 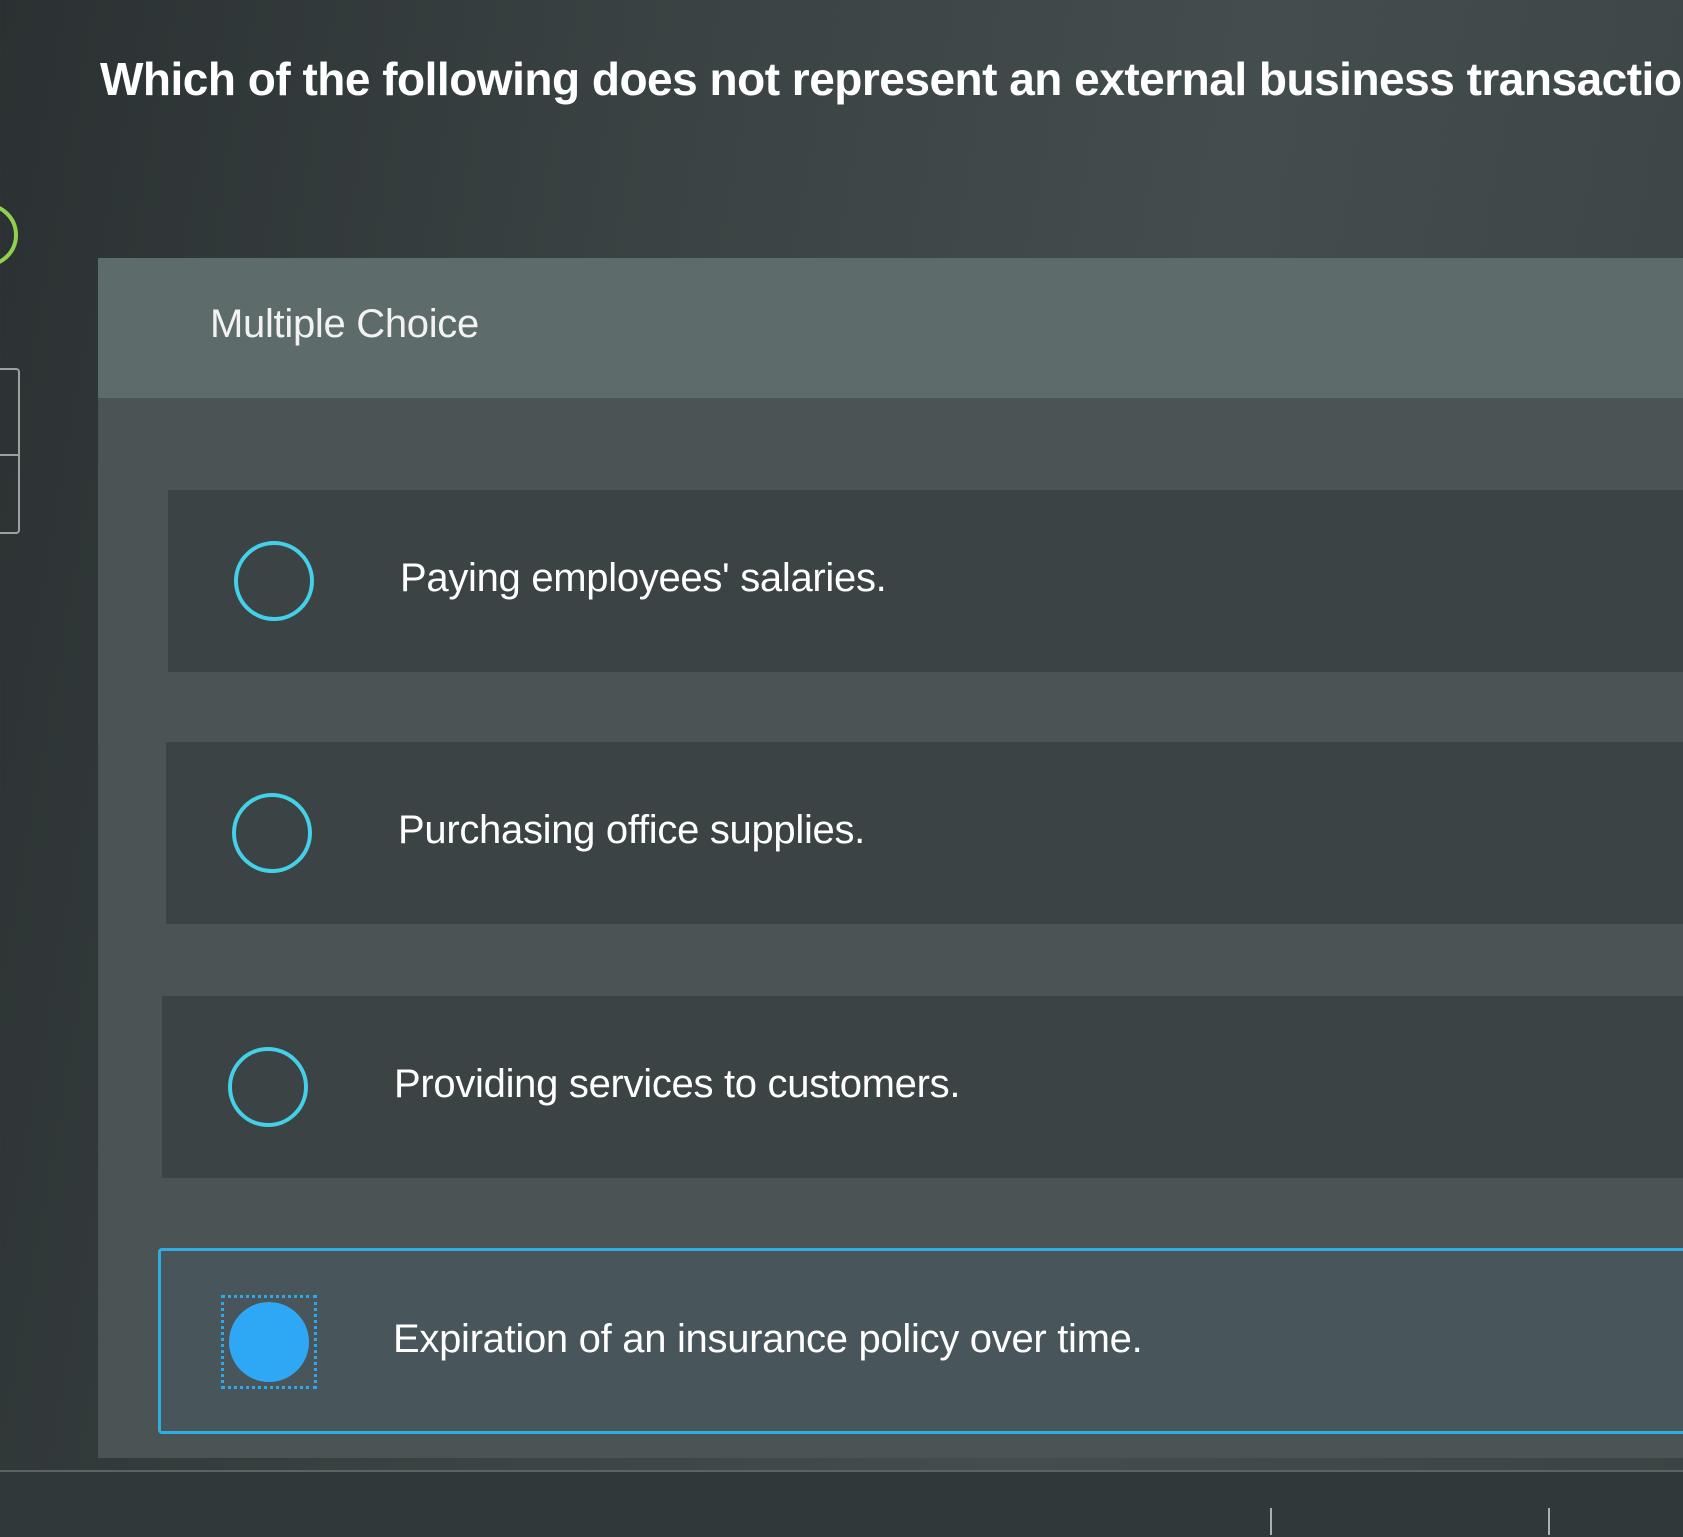 What do you see at coordinates (890, 328) in the screenshot?
I see `panel-header: Multiple Choice` at bounding box center [890, 328].